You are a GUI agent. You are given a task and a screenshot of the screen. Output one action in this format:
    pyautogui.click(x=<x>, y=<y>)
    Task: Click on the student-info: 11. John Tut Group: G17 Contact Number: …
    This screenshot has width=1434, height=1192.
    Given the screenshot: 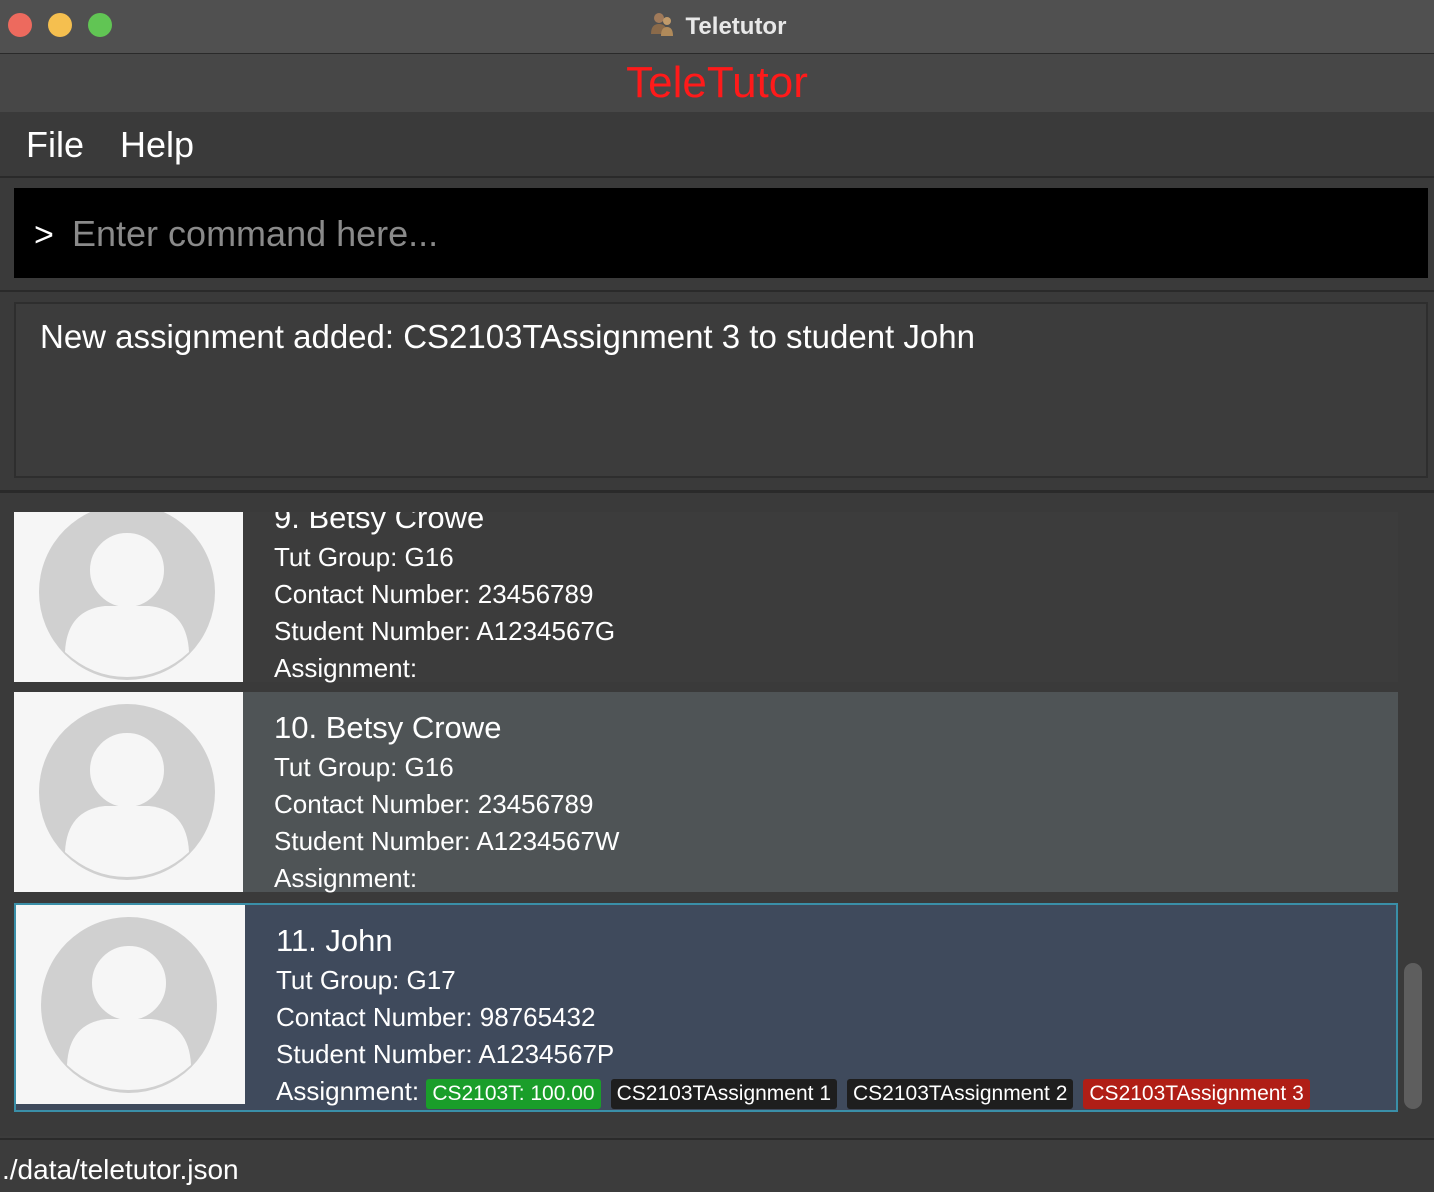 What is the action you would take?
    pyautogui.click(x=798, y=1016)
    